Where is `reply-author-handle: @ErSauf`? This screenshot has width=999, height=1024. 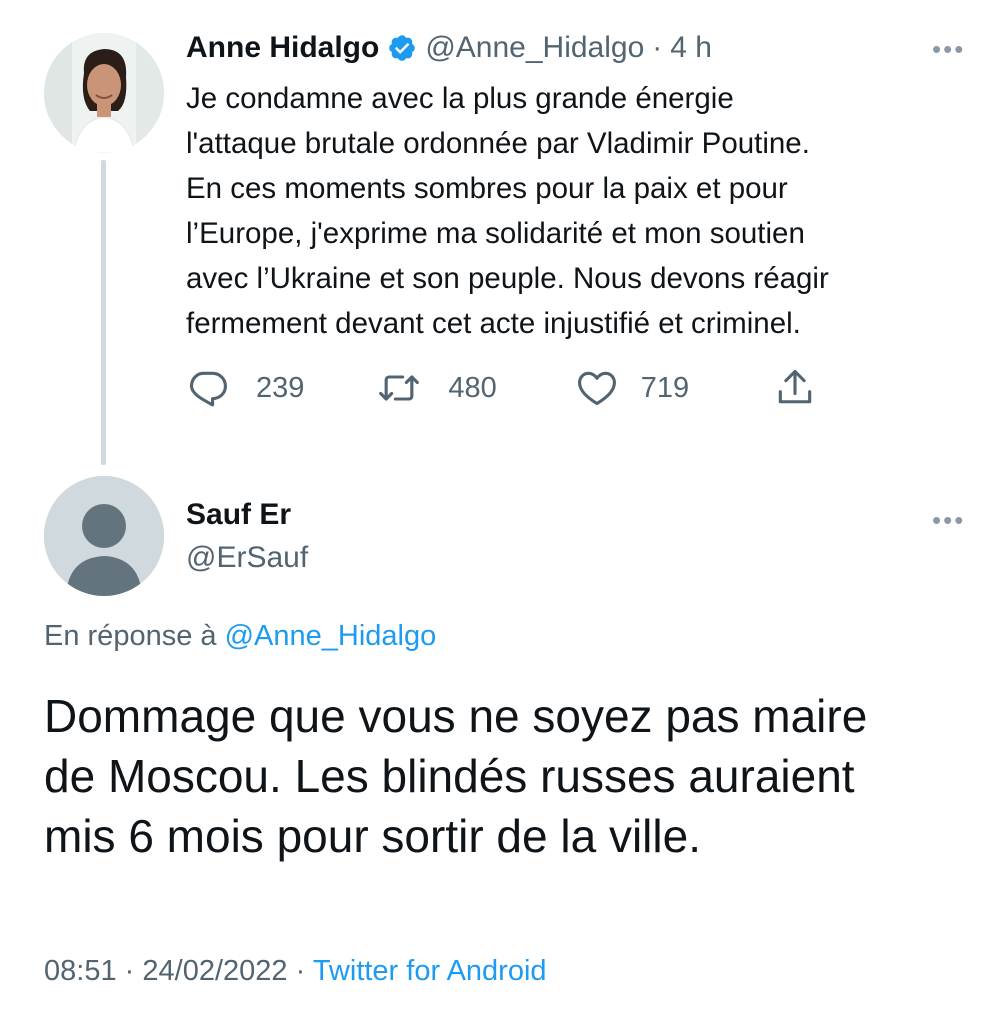 reply-author-handle: @ErSauf is located at coordinates (247, 558).